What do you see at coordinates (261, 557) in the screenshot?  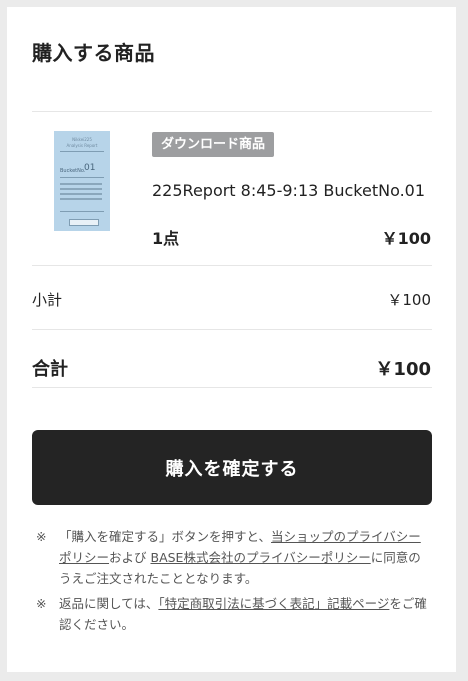 I see `base-privacy-policy-link: BASE株式会社のプライバシーポリシー` at bounding box center [261, 557].